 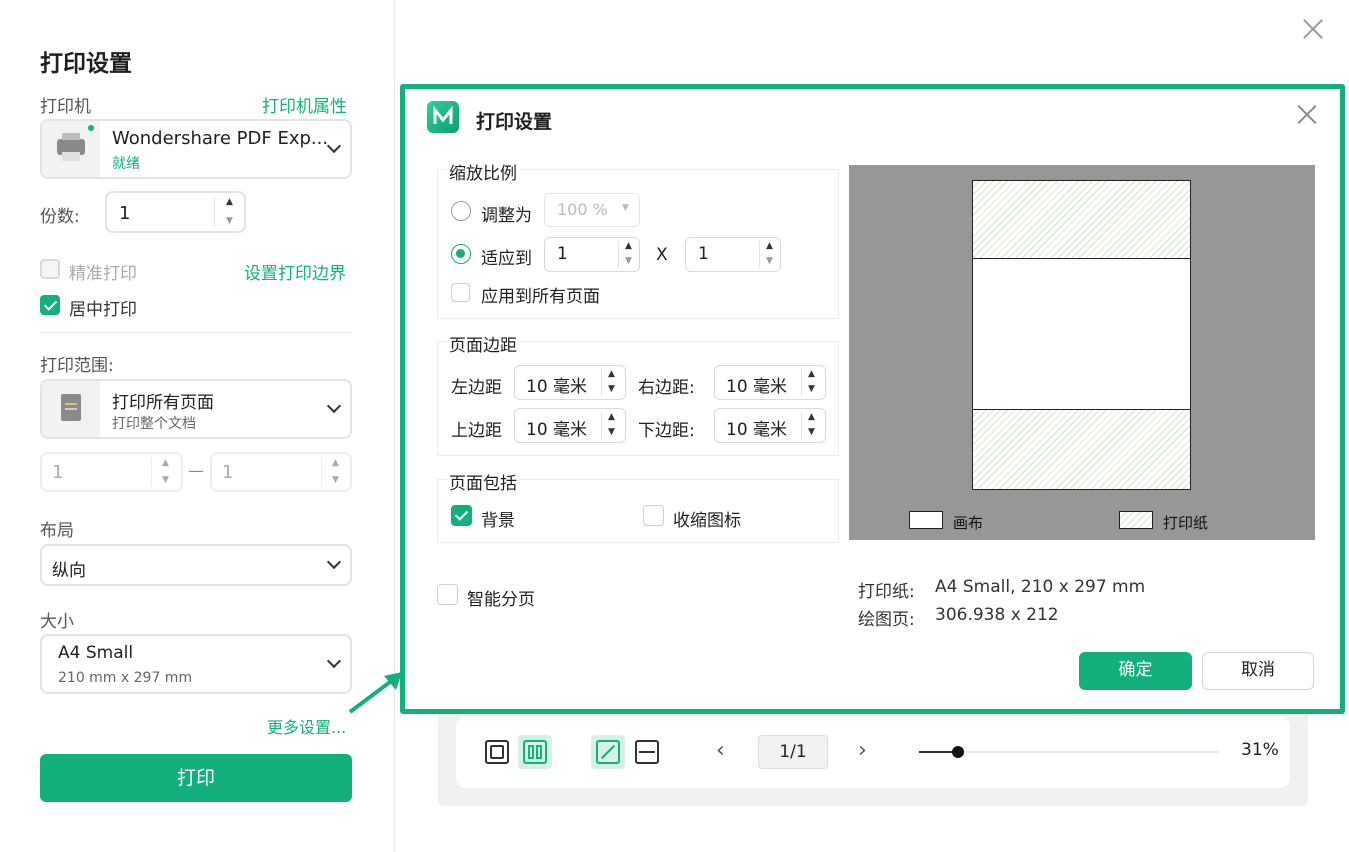 What do you see at coordinates (476, 388) in the screenshot?
I see `left-margin-label: 左边距` at bounding box center [476, 388].